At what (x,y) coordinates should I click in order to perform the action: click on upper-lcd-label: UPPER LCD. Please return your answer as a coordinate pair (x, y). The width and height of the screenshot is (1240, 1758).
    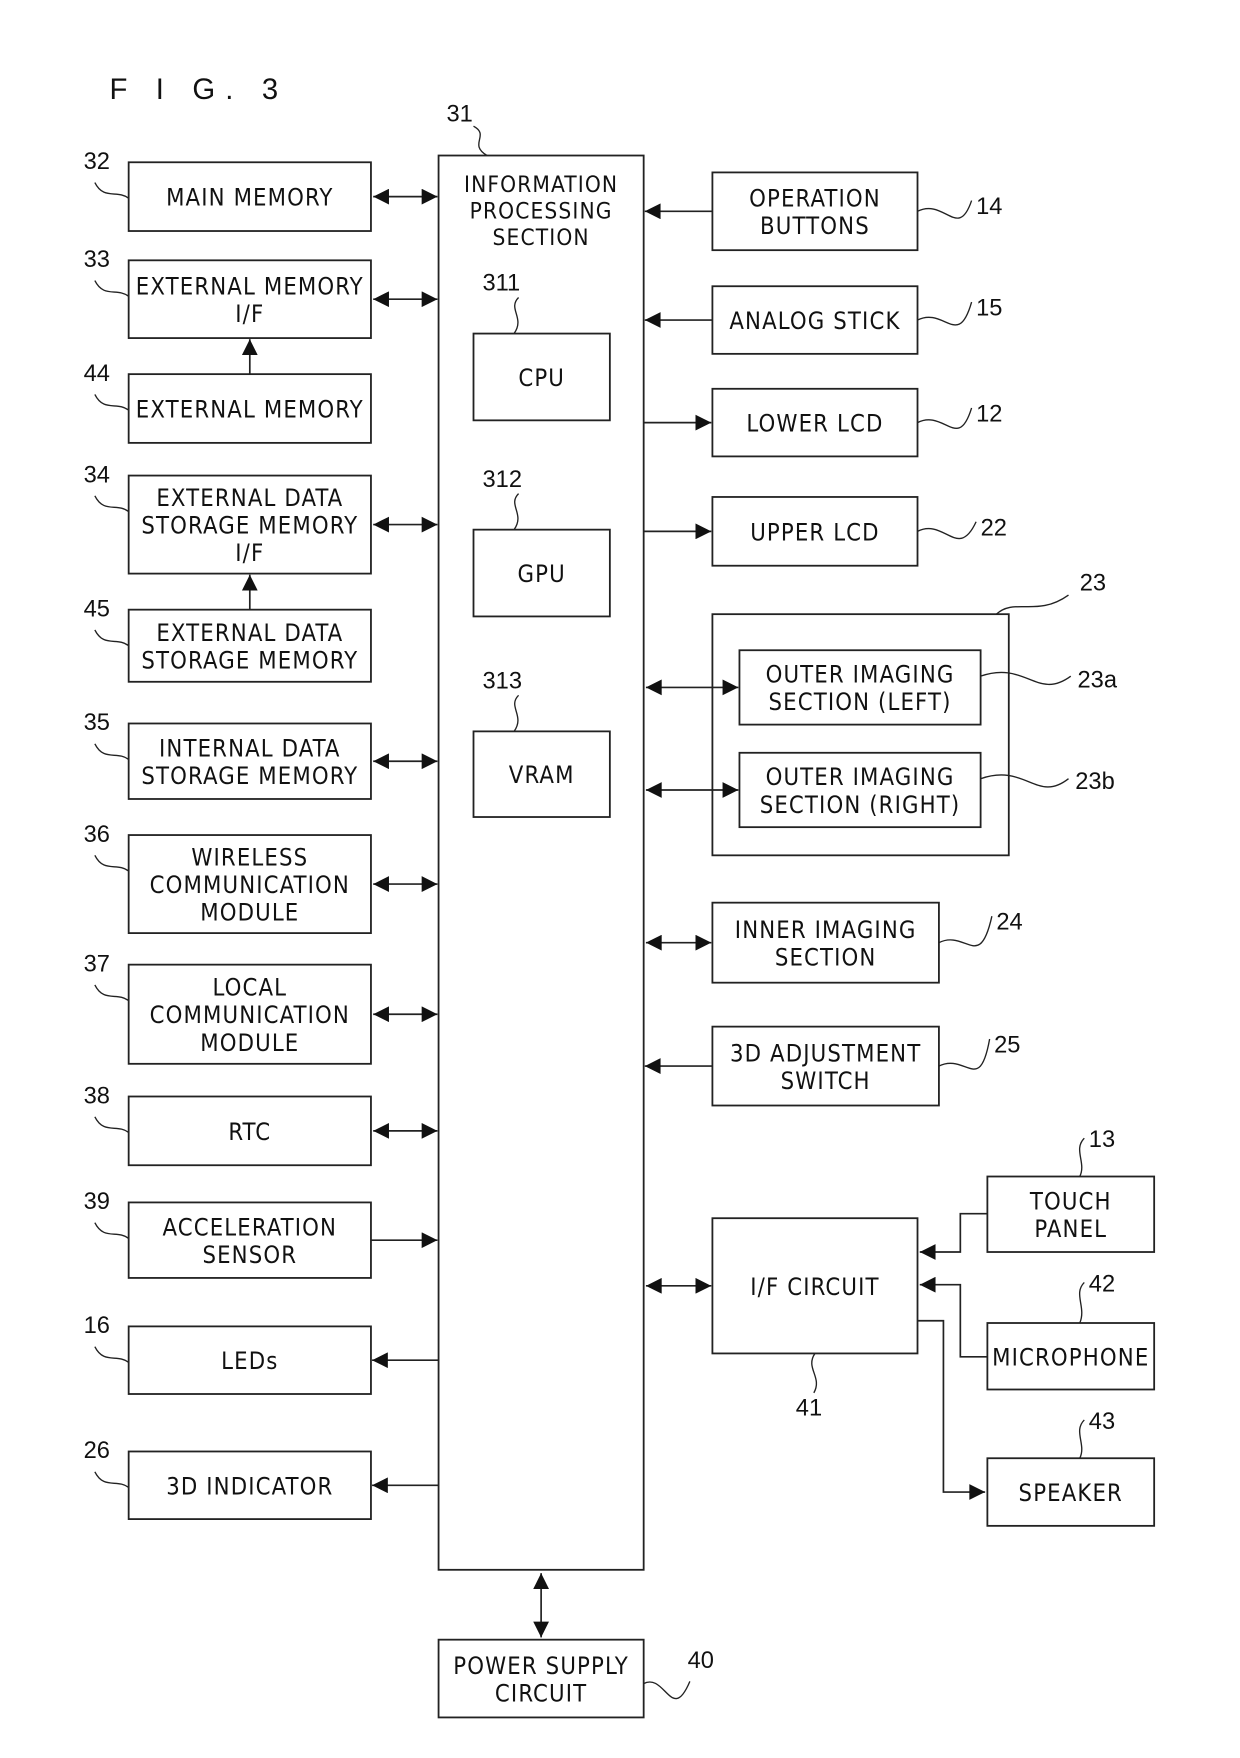
    Looking at the image, I should click on (815, 532).